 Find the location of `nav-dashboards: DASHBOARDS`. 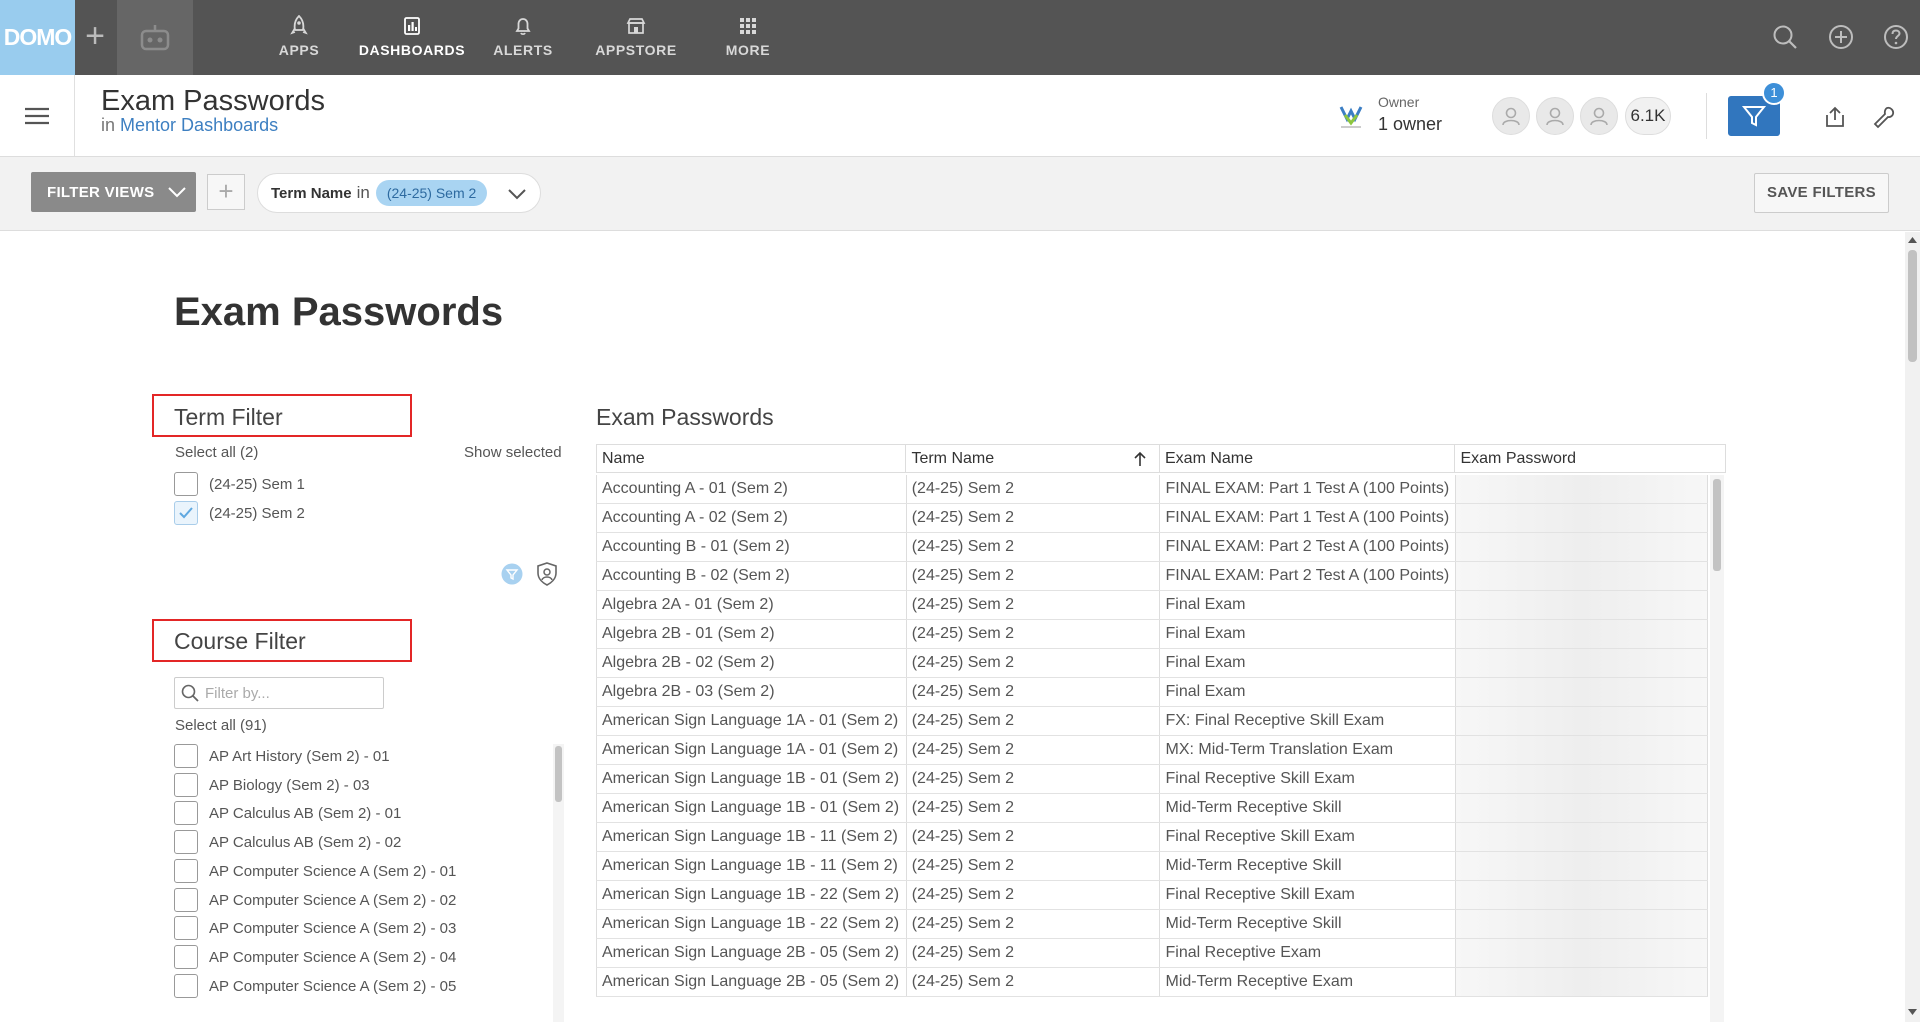

nav-dashboards: DASHBOARDS is located at coordinates (412, 38).